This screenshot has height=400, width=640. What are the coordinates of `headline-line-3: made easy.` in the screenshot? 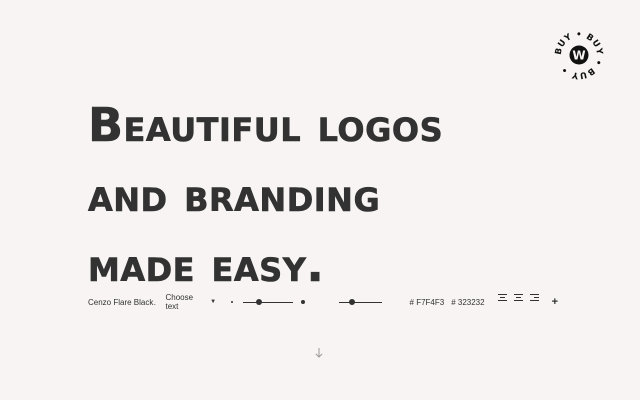 It's located at (206, 265).